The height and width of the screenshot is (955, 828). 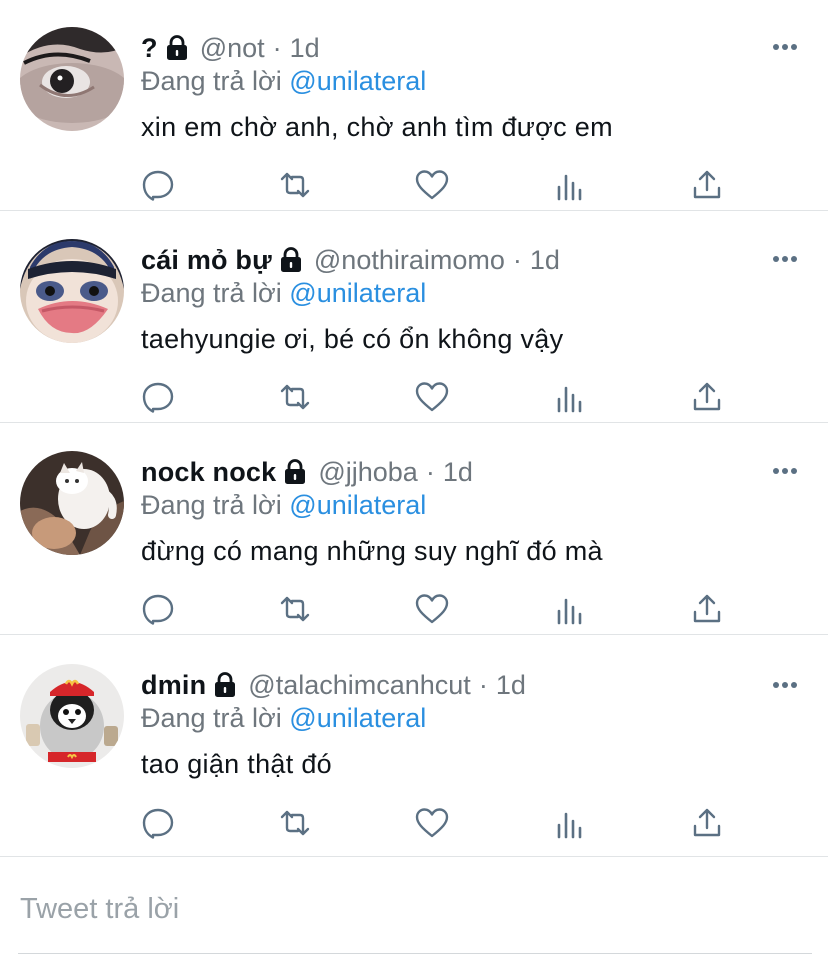 I want to click on display-name: ?, so click(x=149, y=48).